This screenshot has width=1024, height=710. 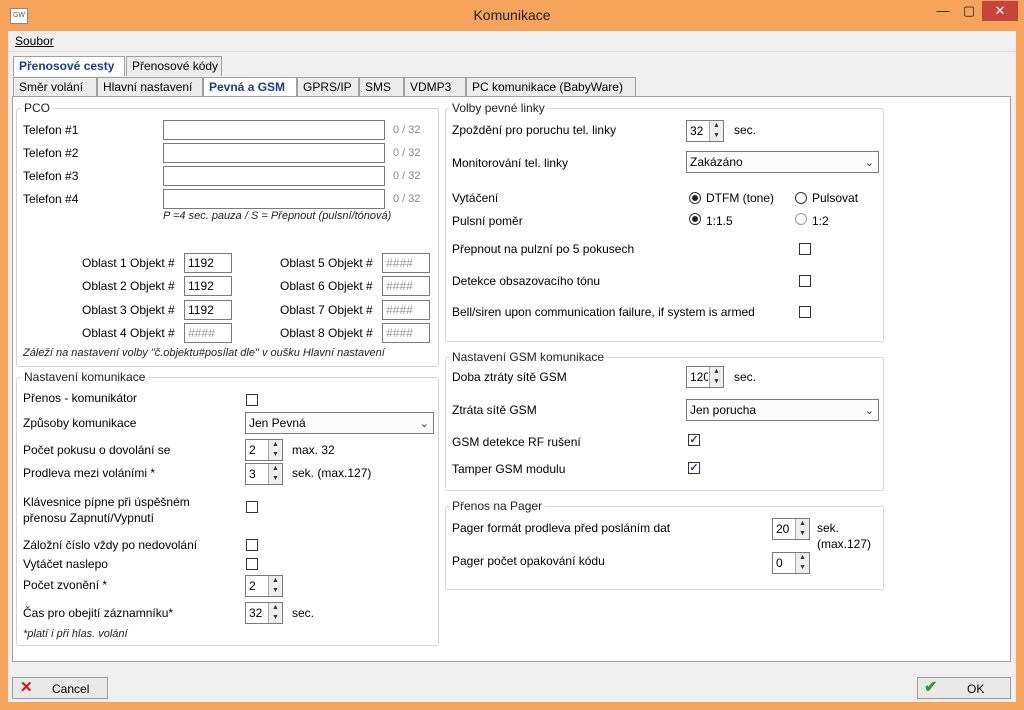 What do you see at coordinates (37, 108) in the screenshot?
I see `pco-legend: PCO` at bounding box center [37, 108].